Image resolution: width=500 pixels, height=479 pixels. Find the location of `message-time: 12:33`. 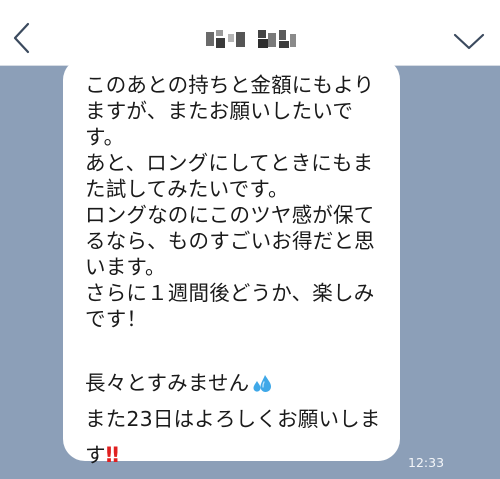

message-time: 12:33 is located at coordinates (426, 462).